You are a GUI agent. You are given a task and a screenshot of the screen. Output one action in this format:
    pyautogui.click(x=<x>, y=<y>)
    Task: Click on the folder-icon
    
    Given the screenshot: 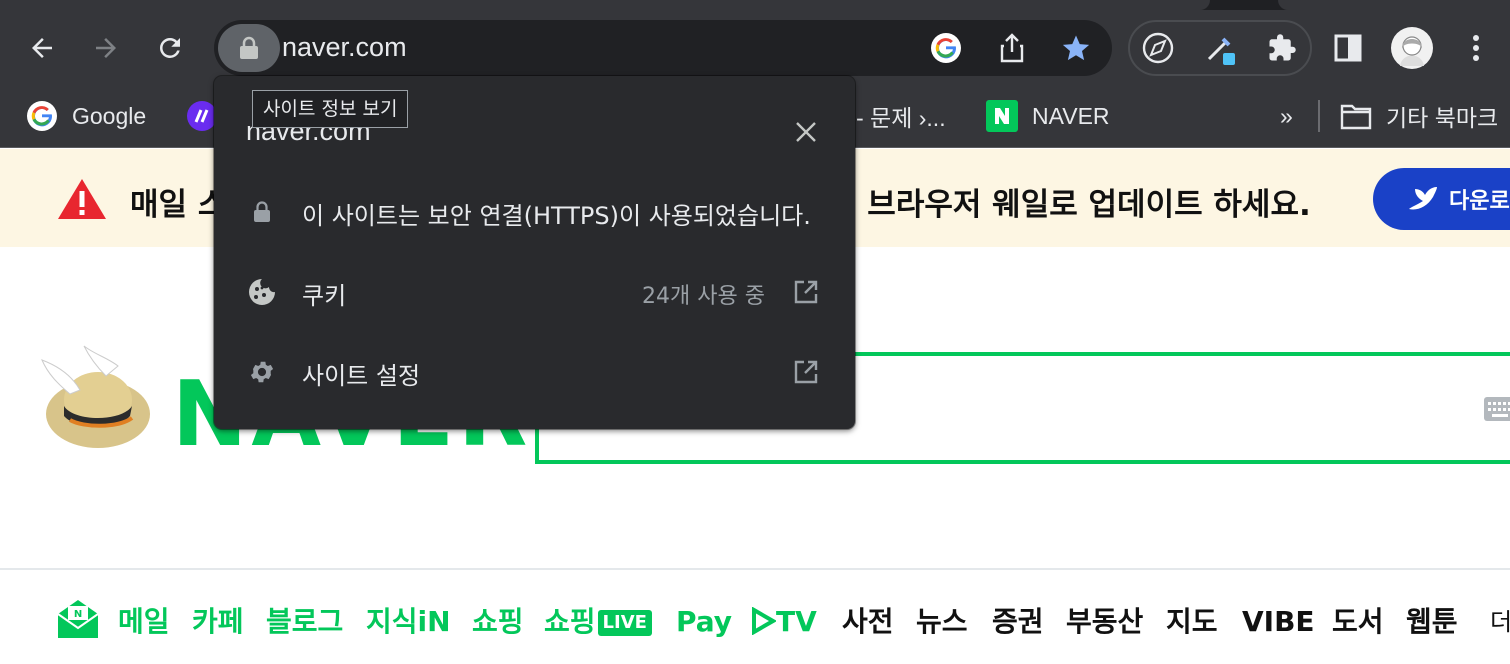 What is the action you would take?
    pyautogui.click(x=1356, y=117)
    